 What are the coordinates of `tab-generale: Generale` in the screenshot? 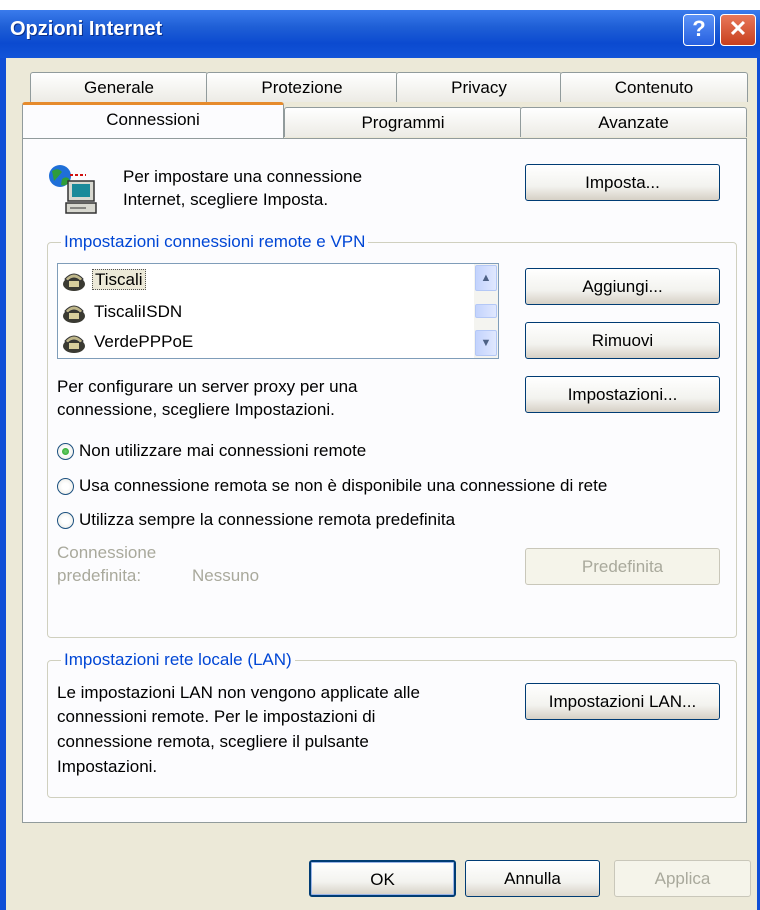 It's located at (119, 87).